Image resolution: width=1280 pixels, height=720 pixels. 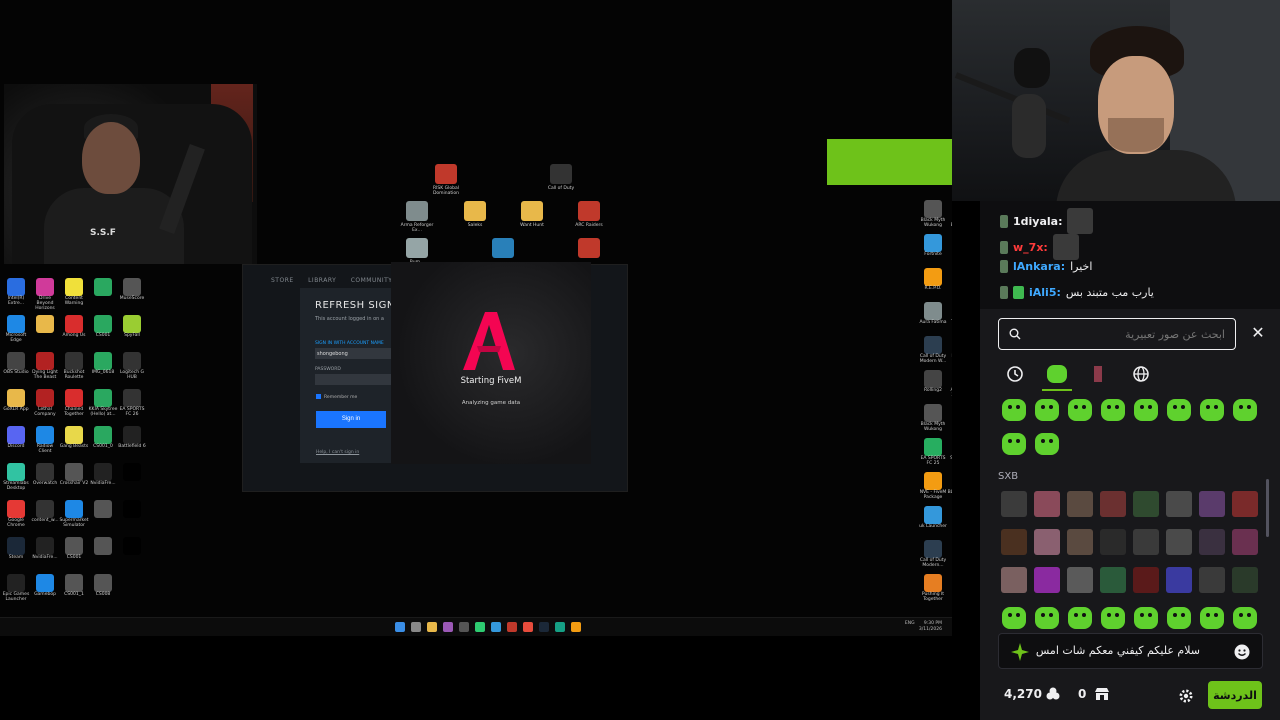 I want to click on right-desktop-icon: Liar's Bar, so click(x=949, y=348).